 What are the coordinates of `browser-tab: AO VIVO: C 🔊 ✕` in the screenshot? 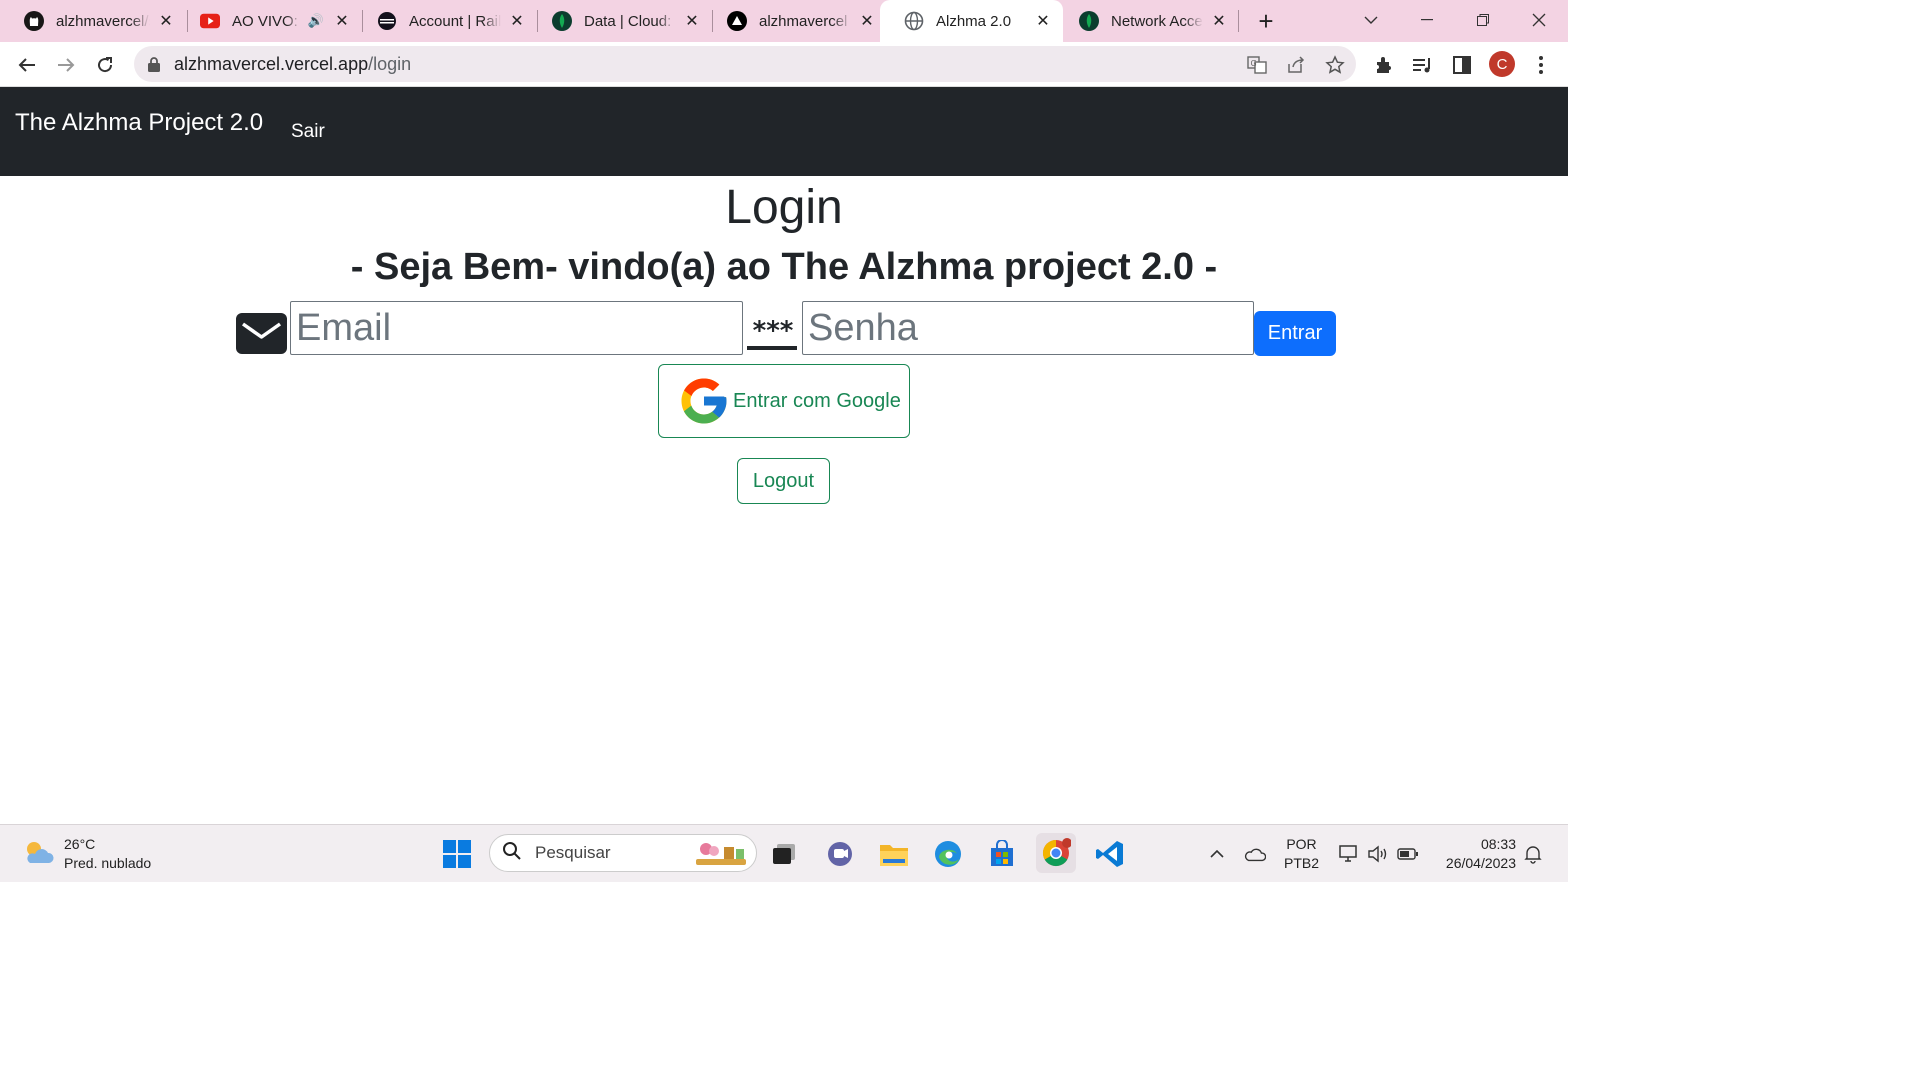 It's located at (269, 21).